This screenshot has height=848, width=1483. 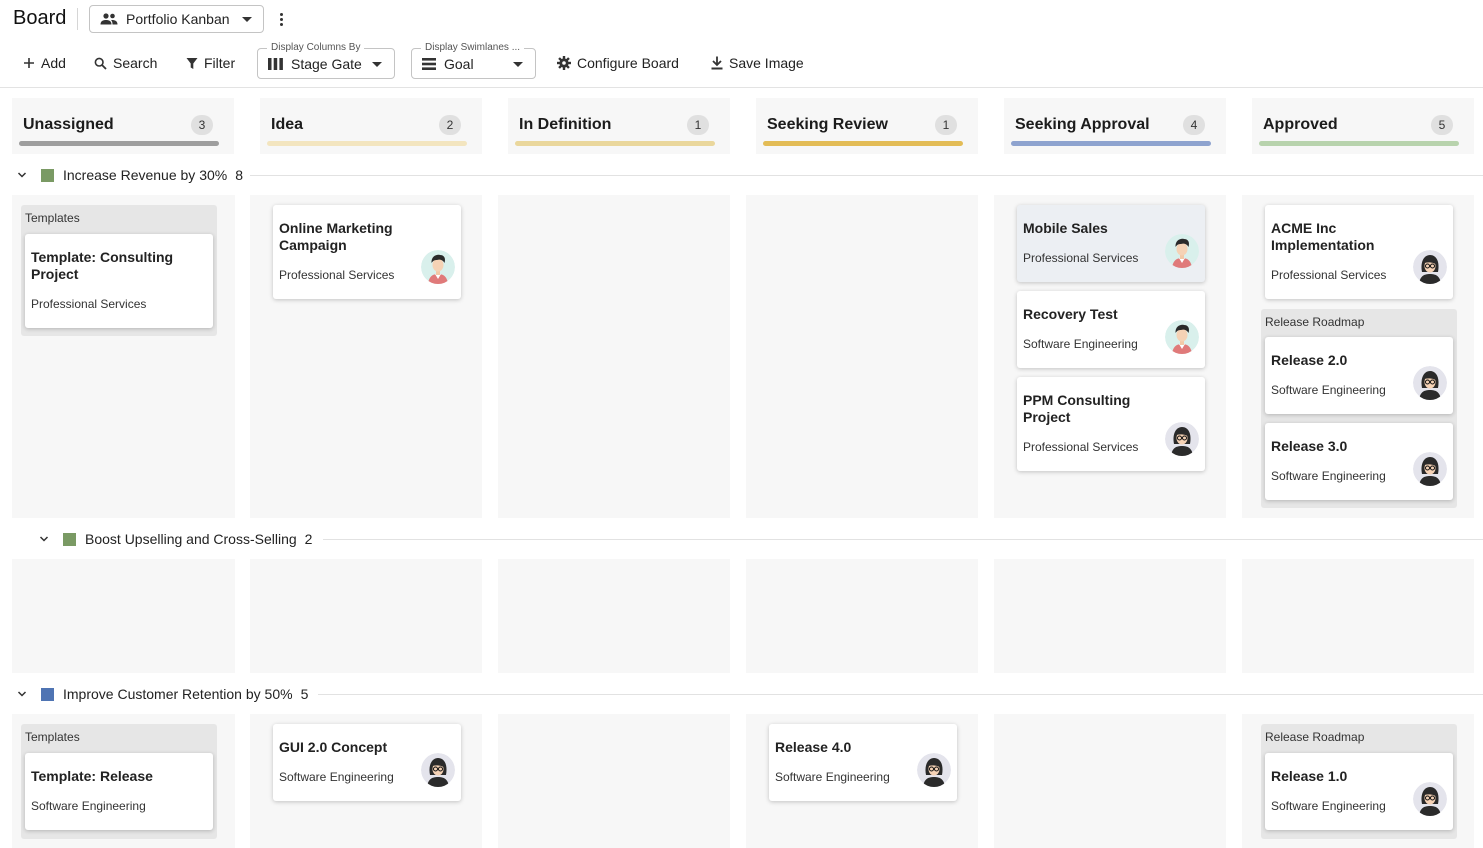 I want to click on card-title: Online Marketing Campaign, so click(x=336, y=236).